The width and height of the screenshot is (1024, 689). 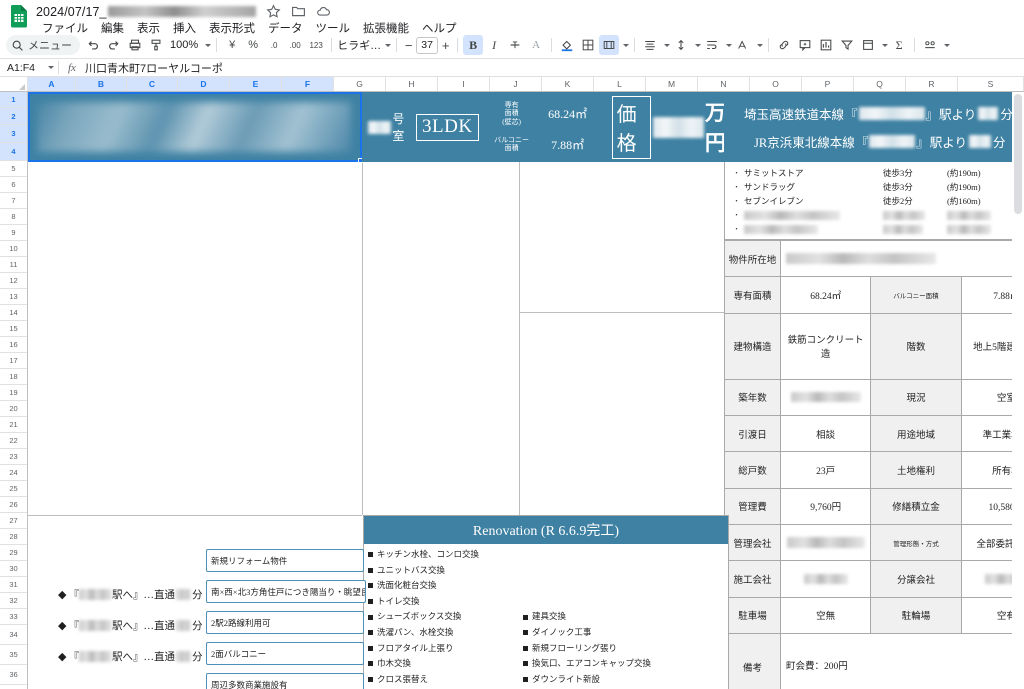 I want to click on search-menus-button: メニュー, so click(x=43, y=45).